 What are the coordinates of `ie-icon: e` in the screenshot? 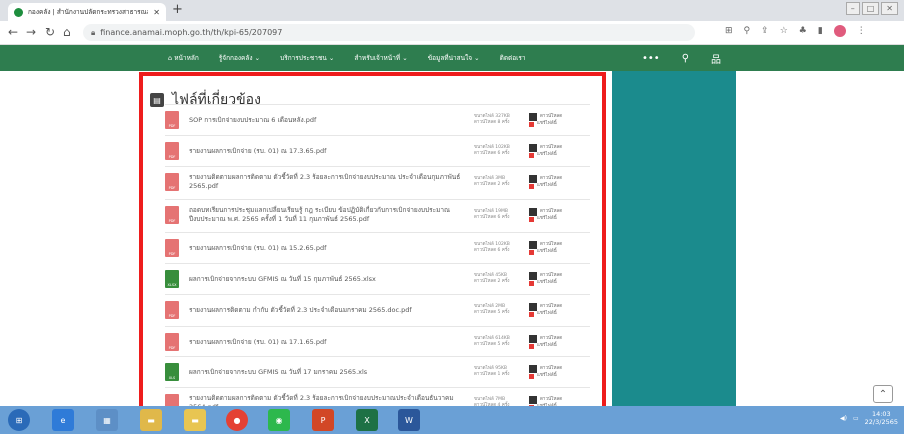 It's located at (63, 420).